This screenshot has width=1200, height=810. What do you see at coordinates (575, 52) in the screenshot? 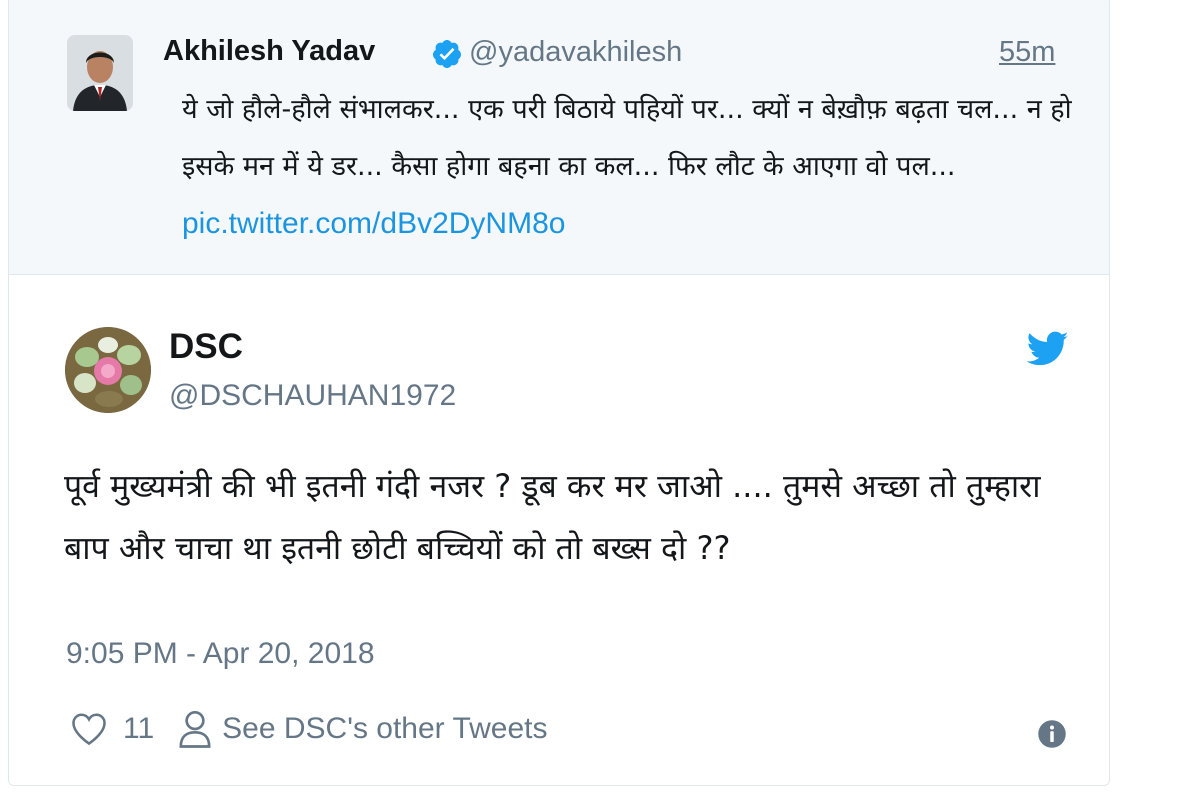
I see `parent-handle: @yadavakhilesh` at bounding box center [575, 52].